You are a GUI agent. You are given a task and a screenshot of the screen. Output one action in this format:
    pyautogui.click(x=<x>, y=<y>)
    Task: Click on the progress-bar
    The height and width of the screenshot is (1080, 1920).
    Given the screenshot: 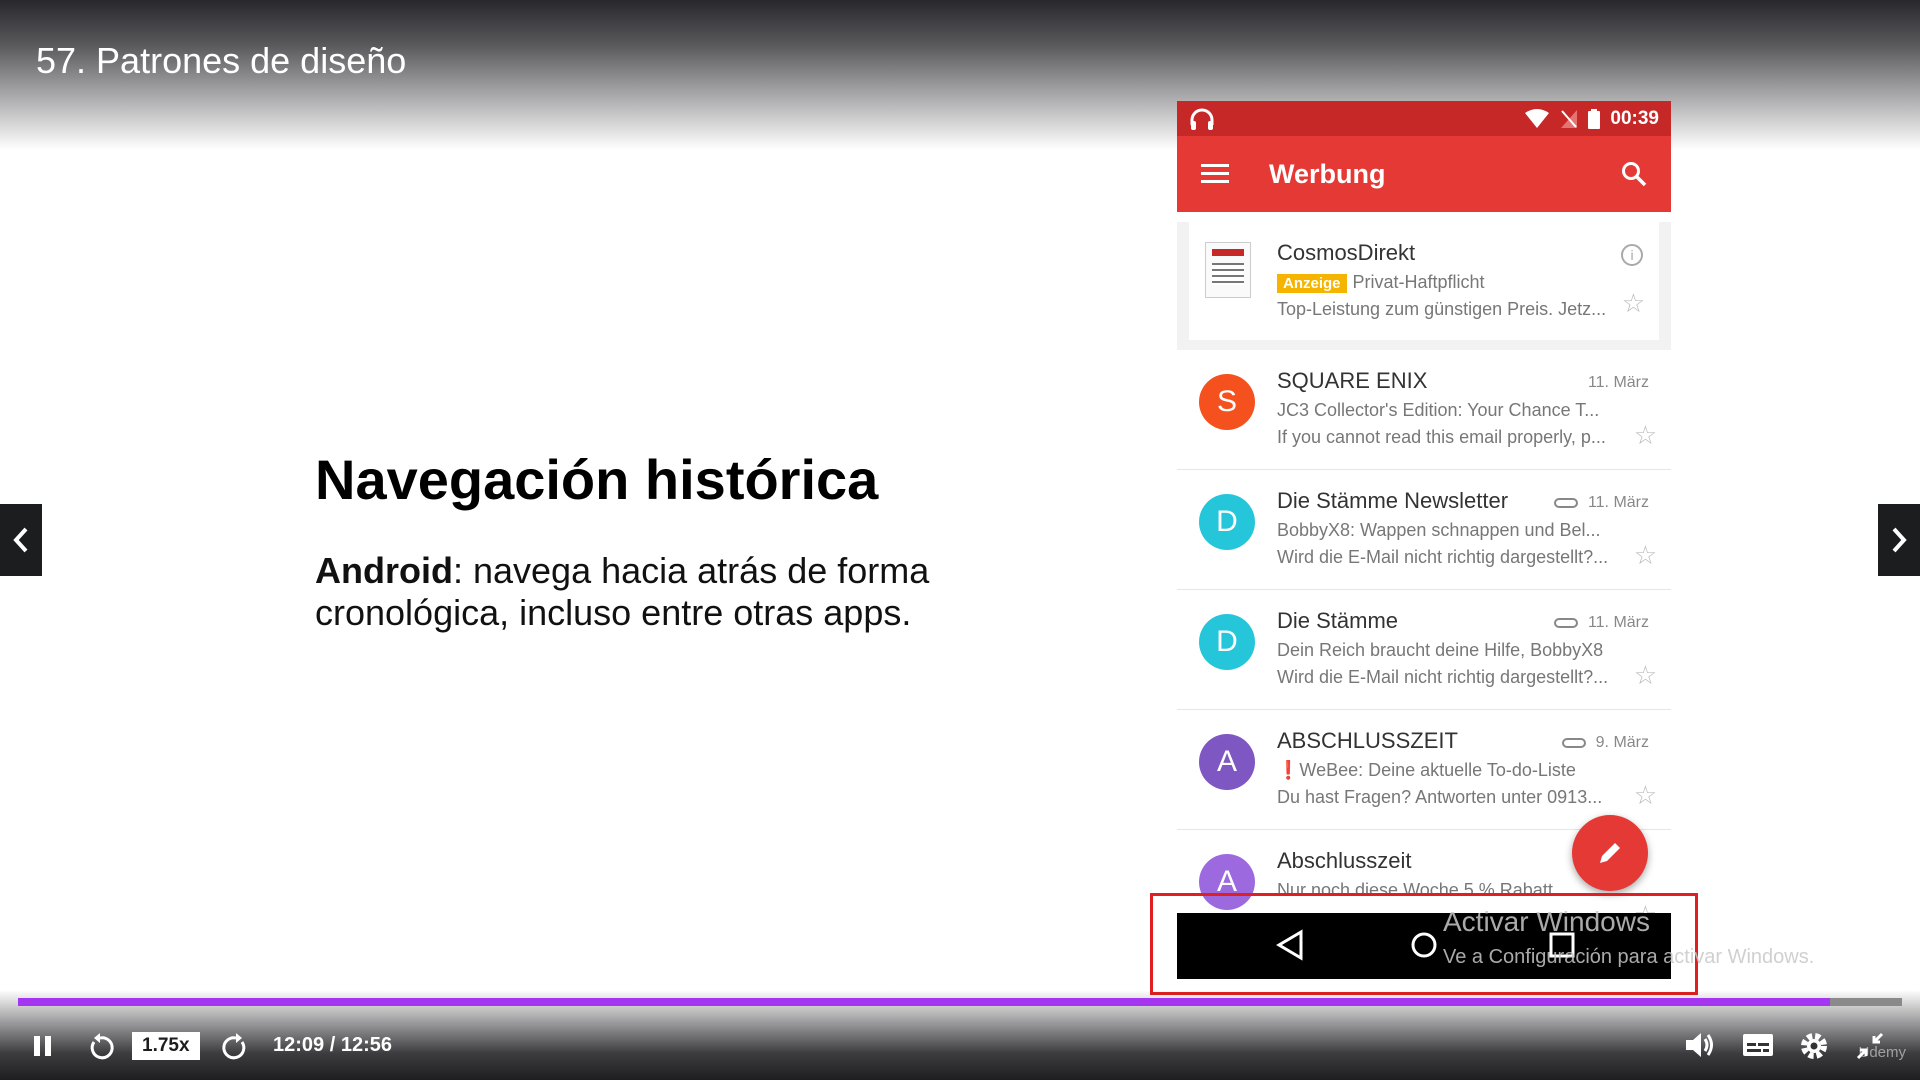 What is the action you would take?
    pyautogui.click(x=960, y=1002)
    